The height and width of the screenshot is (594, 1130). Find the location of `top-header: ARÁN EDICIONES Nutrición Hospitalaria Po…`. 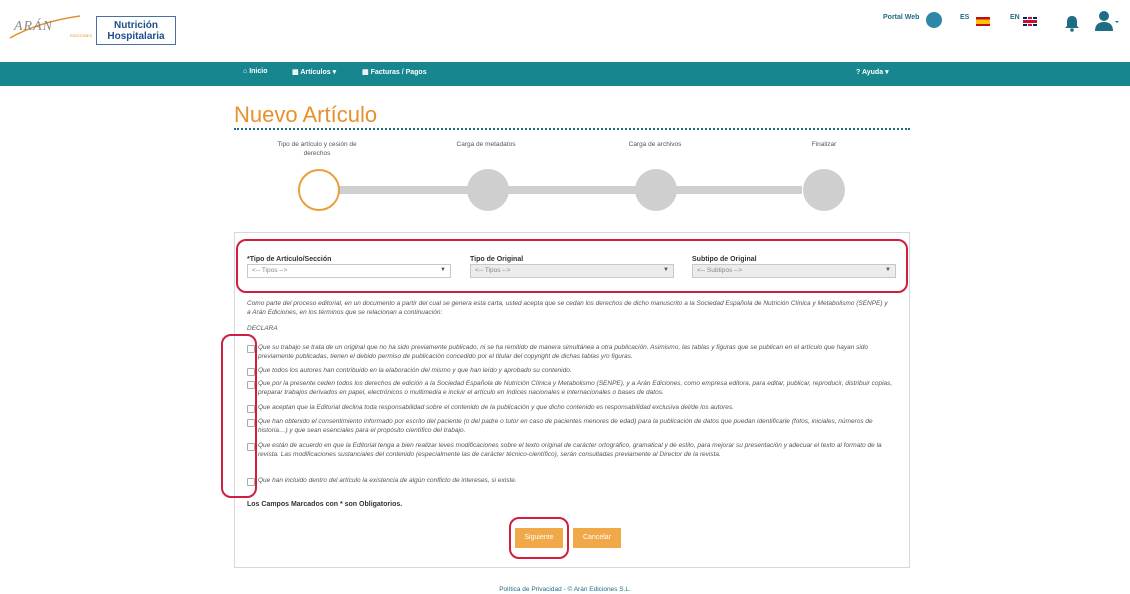

top-header: ARÁN EDICIONES Nutrición Hospitalaria Po… is located at coordinates (565, 29).